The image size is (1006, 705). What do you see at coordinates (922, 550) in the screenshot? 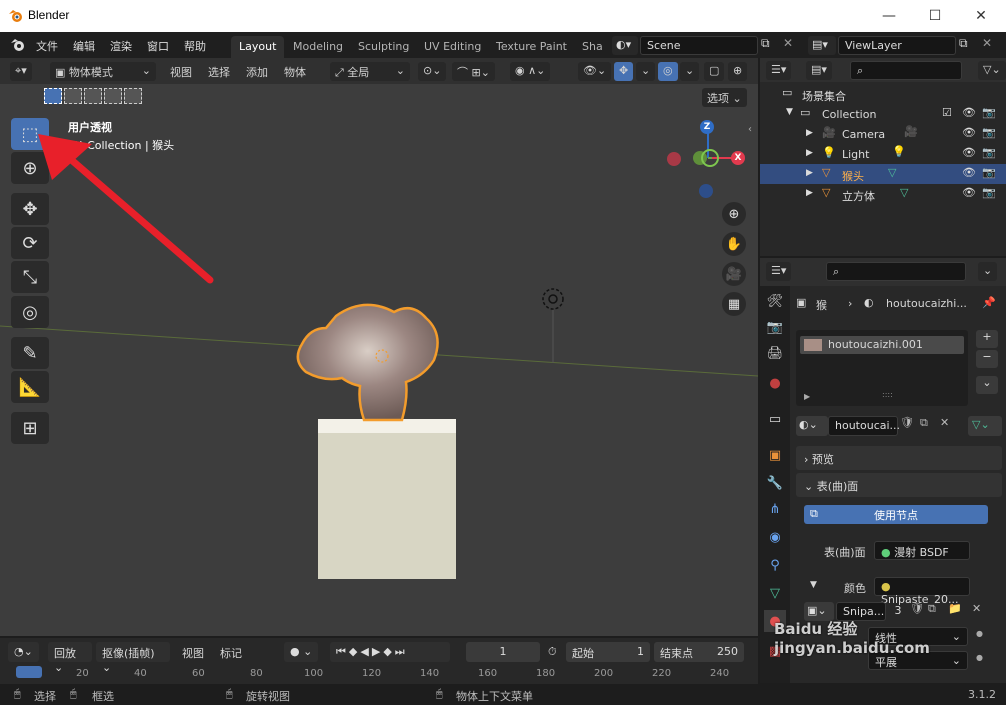
I see `surface-shader-field: ● 漫射 BSDF` at bounding box center [922, 550].